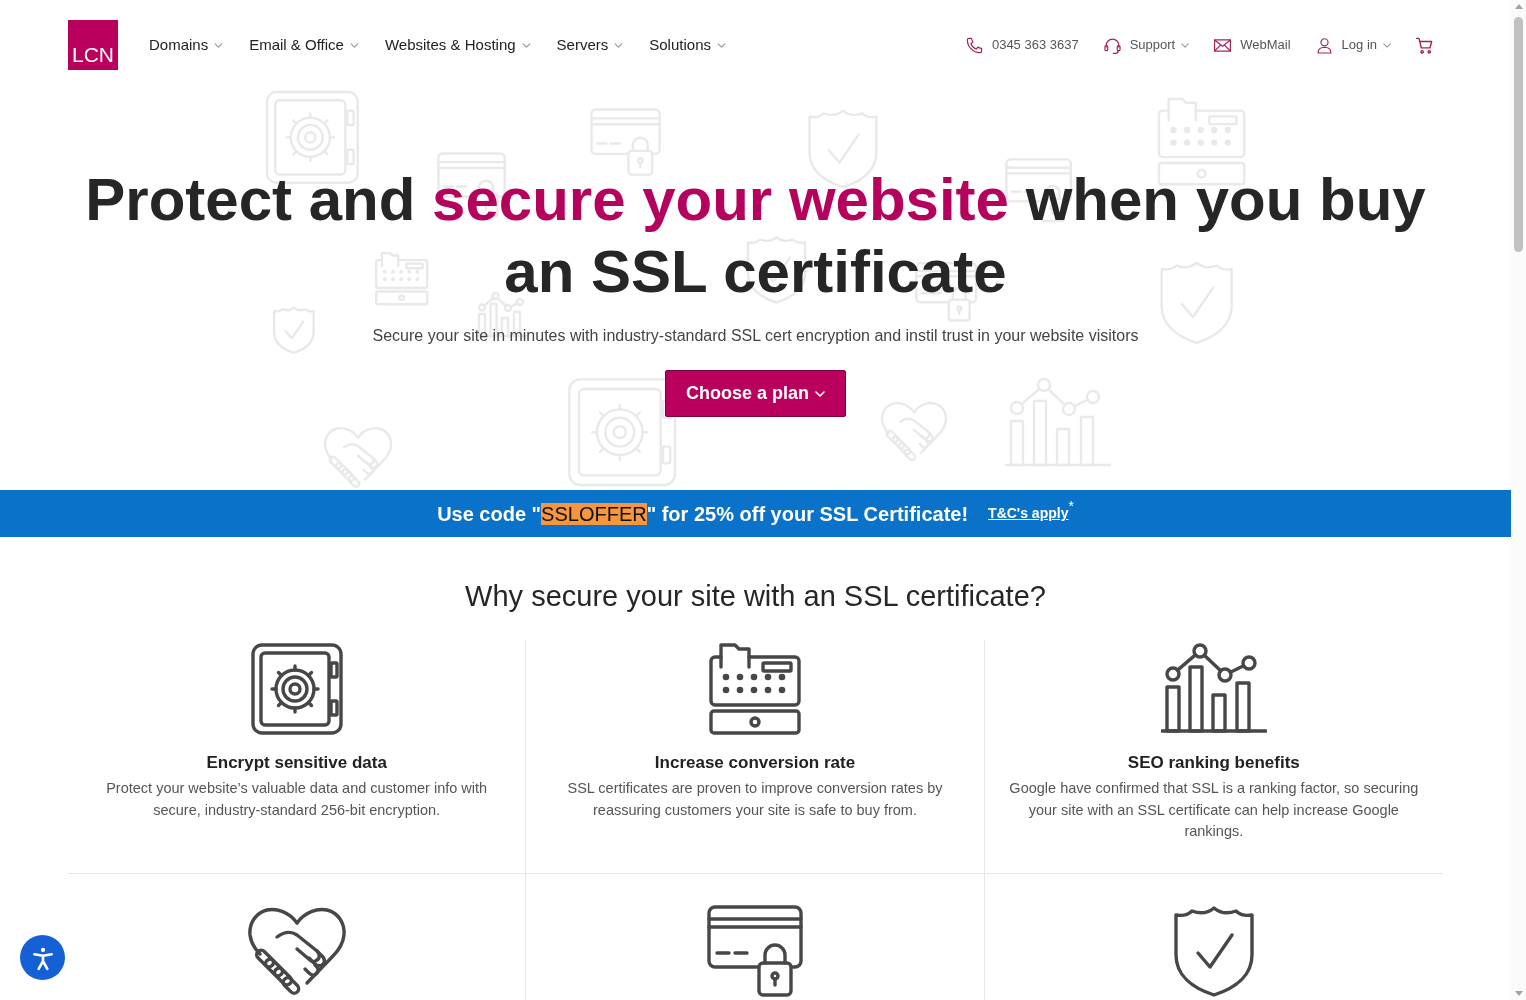 The width and height of the screenshot is (1526, 1000). I want to click on scroll-up-arrow-icon, so click(1519, 6).